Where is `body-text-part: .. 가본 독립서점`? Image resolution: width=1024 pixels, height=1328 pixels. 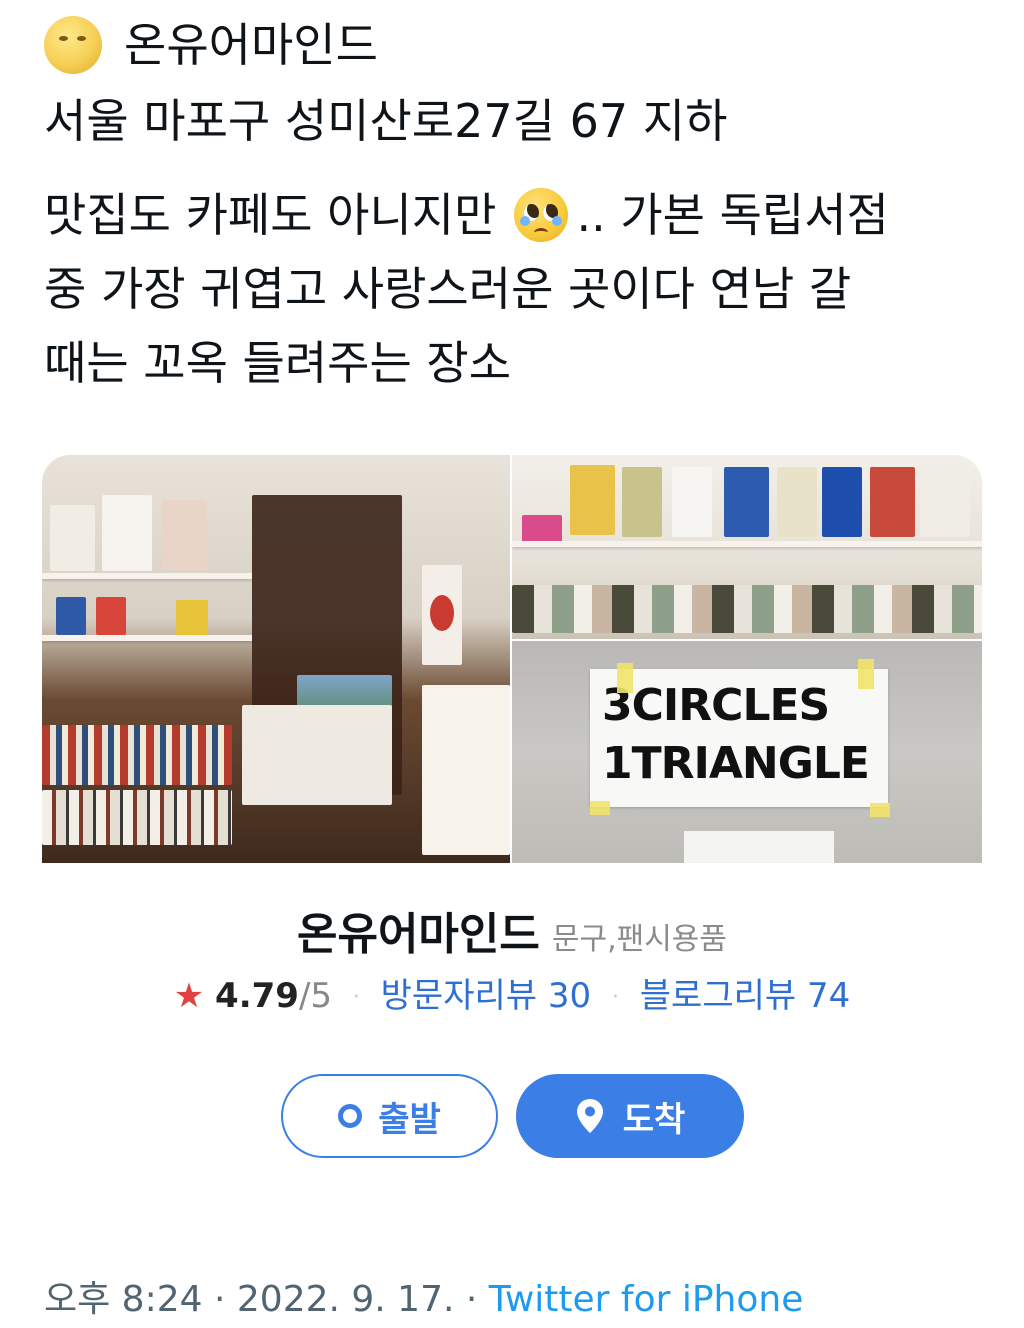
body-text-part: .. 가본 독립서점 is located at coordinates (732, 215).